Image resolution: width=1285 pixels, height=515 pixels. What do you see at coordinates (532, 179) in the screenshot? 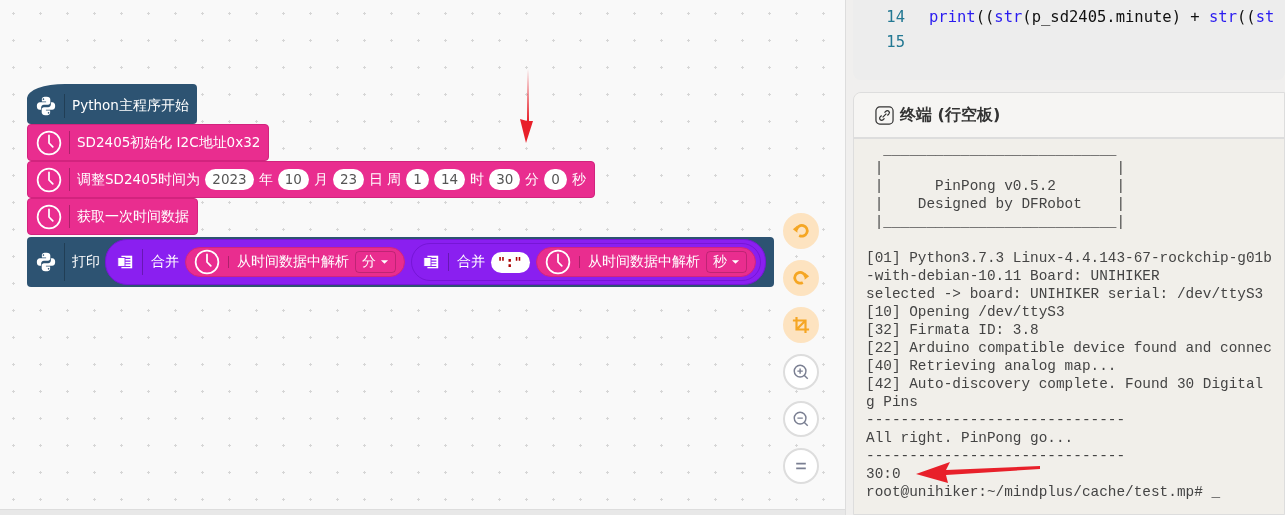
I see `block-label: 分` at bounding box center [532, 179].